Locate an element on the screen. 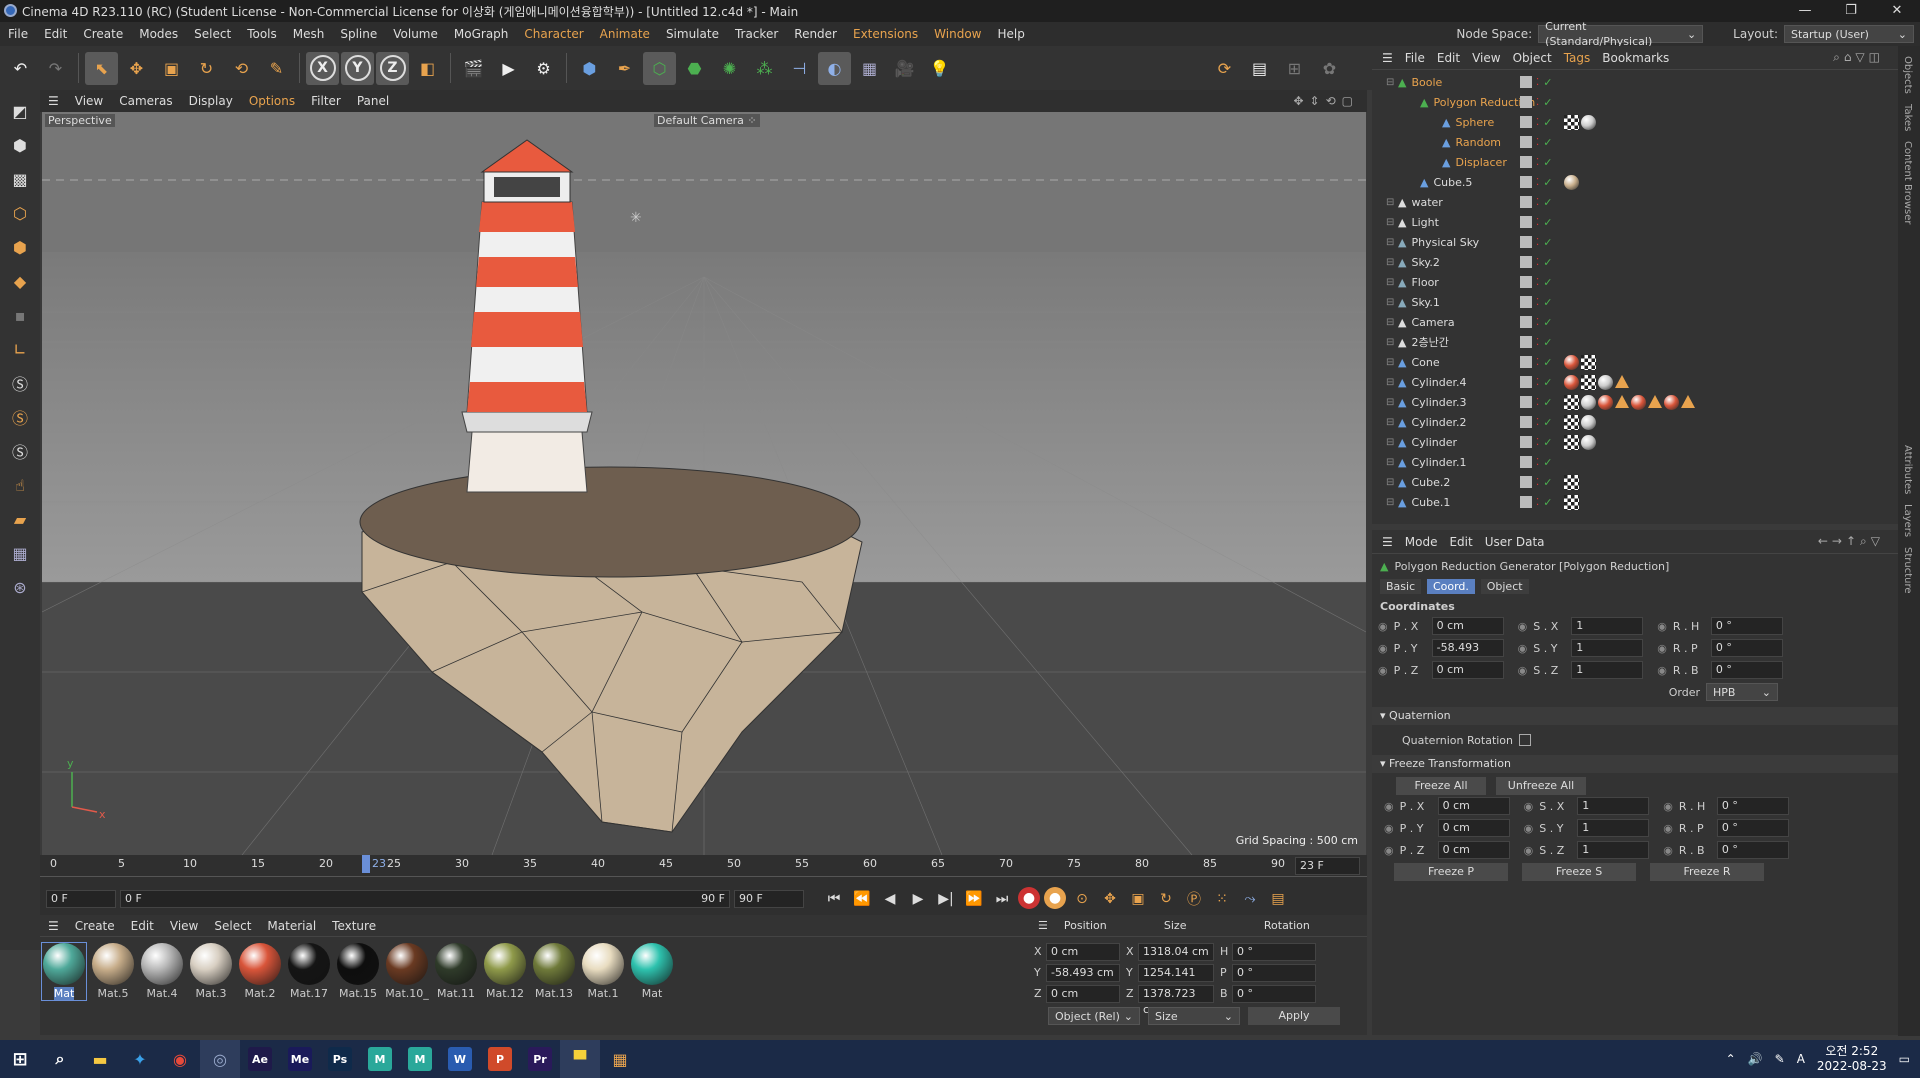 This screenshot has height=1078, width=1920. viewport-menu-filter: Filter is located at coordinates (326, 101).